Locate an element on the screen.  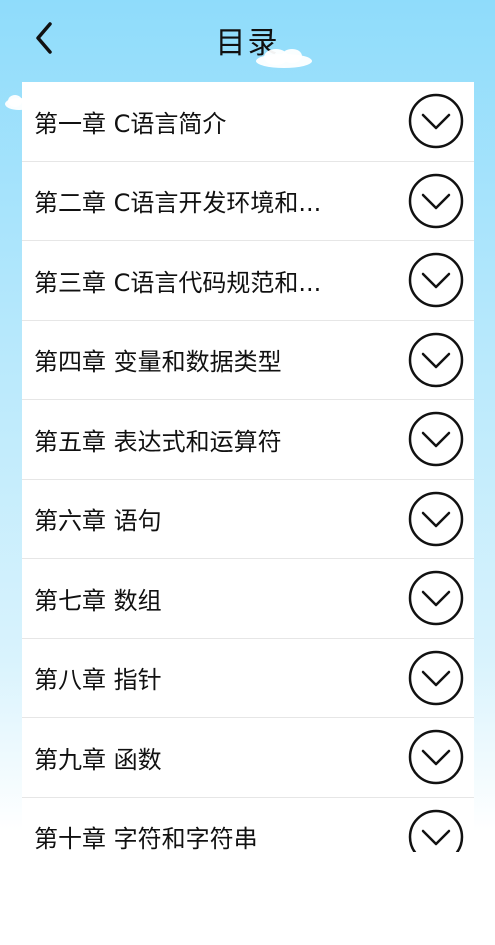
chapter-title: 第九章 函数 is located at coordinates (98, 759).